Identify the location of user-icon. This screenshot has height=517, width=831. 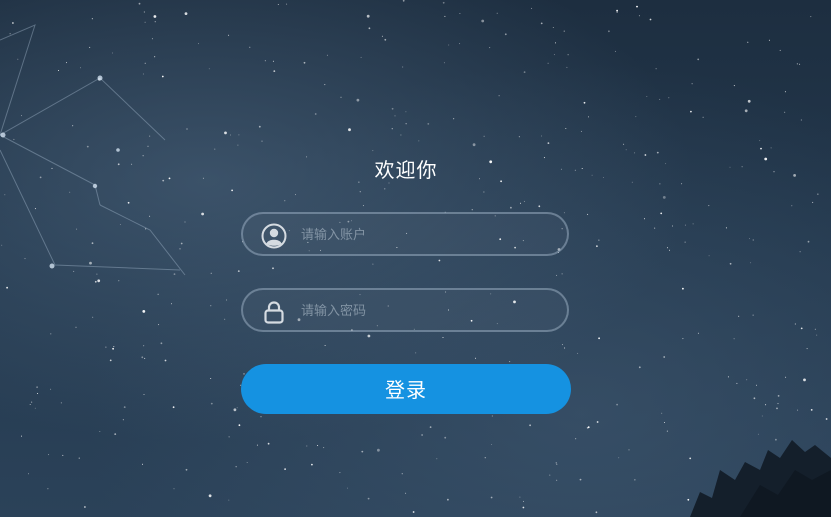
(274, 236).